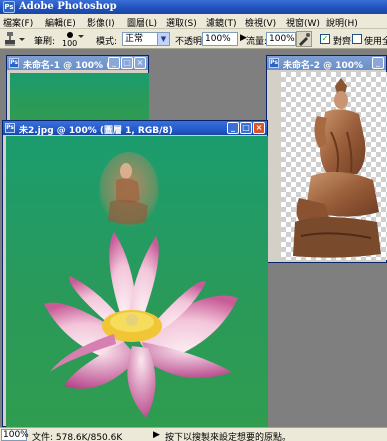 The width and height of the screenshot is (387, 441). What do you see at coordinates (357, 39) in the screenshot?
I see `use-all-layers-checkbox` at bounding box center [357, 39].